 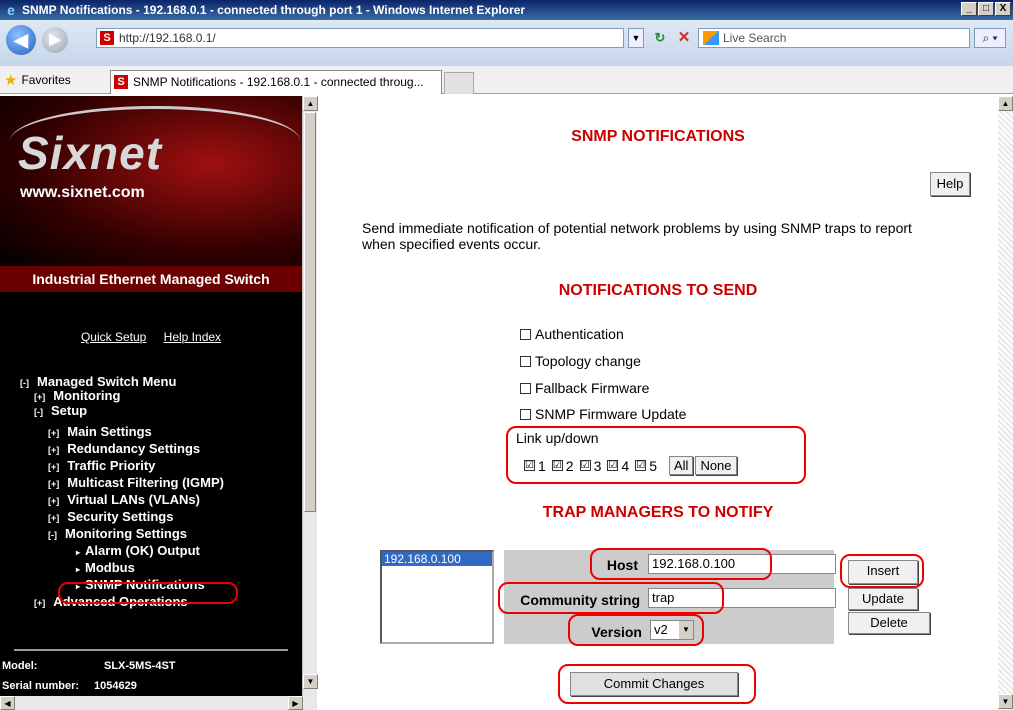 I want to click on forward-button: ▶, so click(x=55, y=40).